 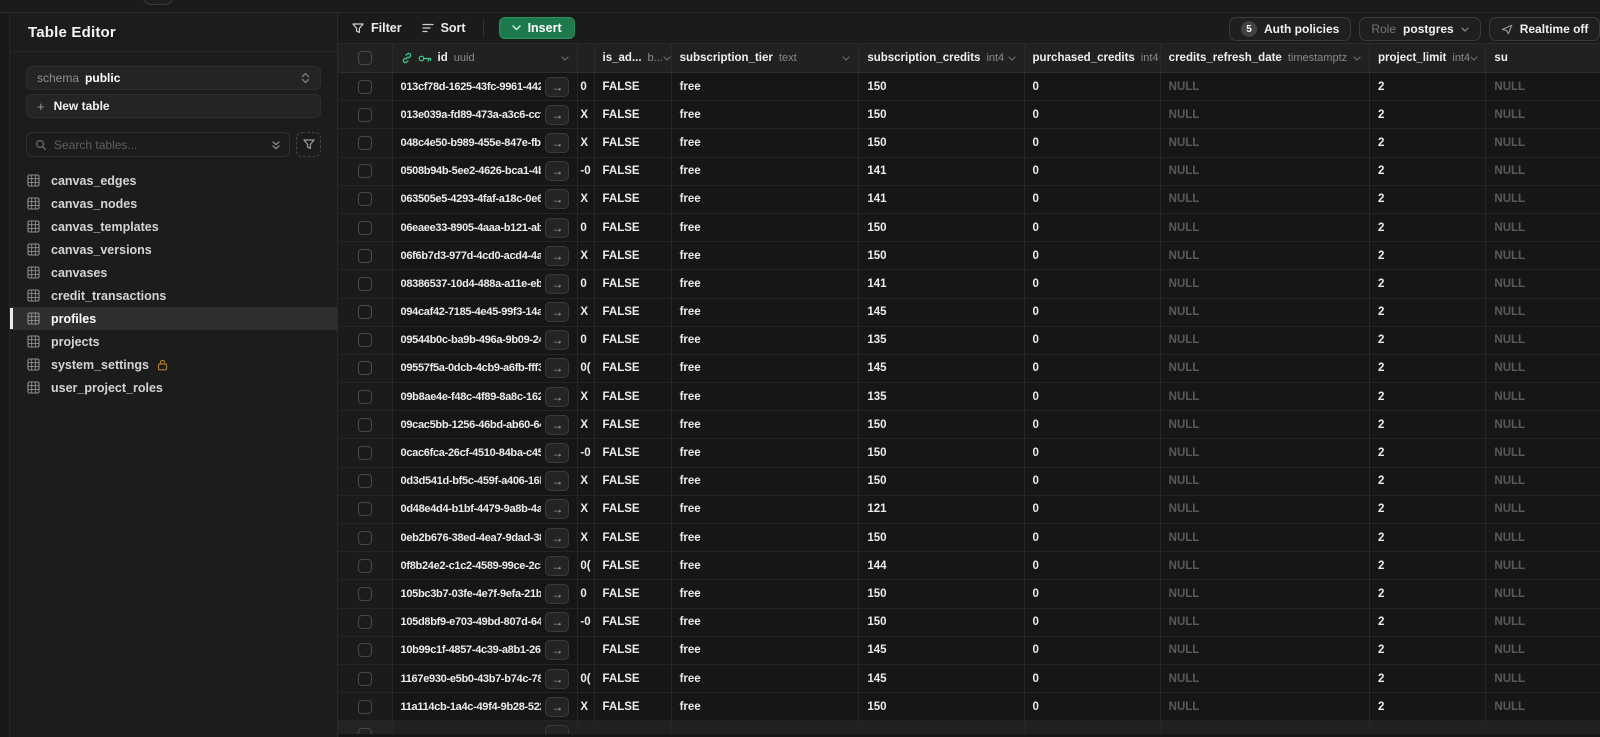 I want to click on id-cell: 09544b0c-ba9b-496a-9b09-244... →, so click(x=486, y=340).